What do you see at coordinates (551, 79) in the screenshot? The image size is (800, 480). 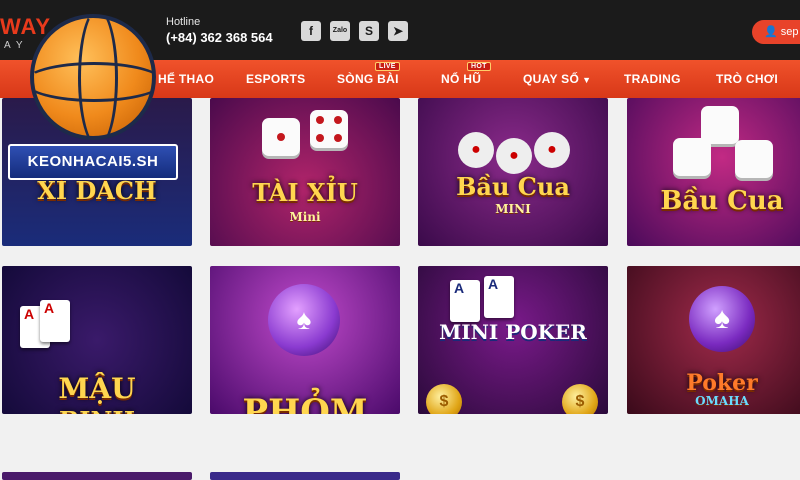 I see `nav-item-label: QUAY SỐ` at bounding box center [551, 79].